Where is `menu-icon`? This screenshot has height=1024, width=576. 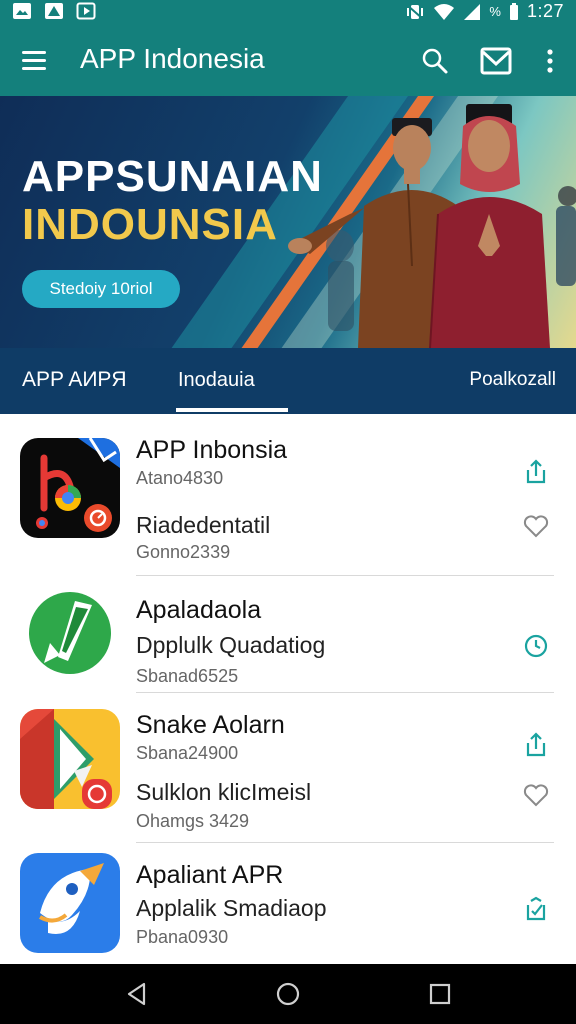
menu-icon is located at coordinates (36, 61).